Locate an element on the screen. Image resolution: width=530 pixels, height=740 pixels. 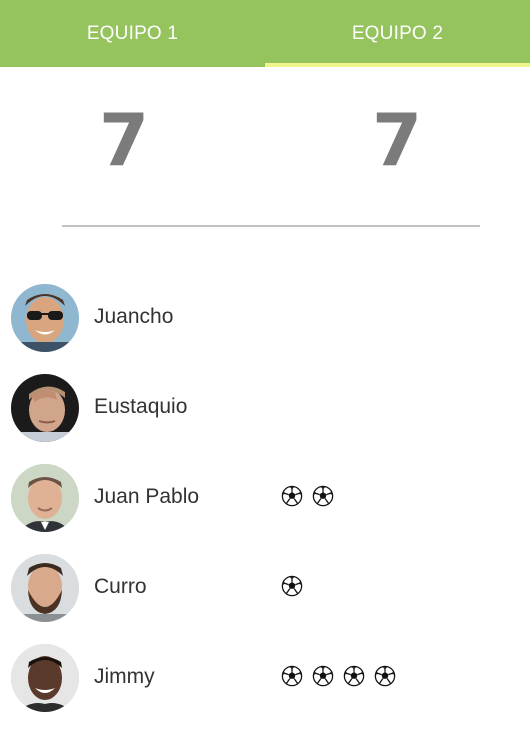
divider is located at coordinates (271, 226).